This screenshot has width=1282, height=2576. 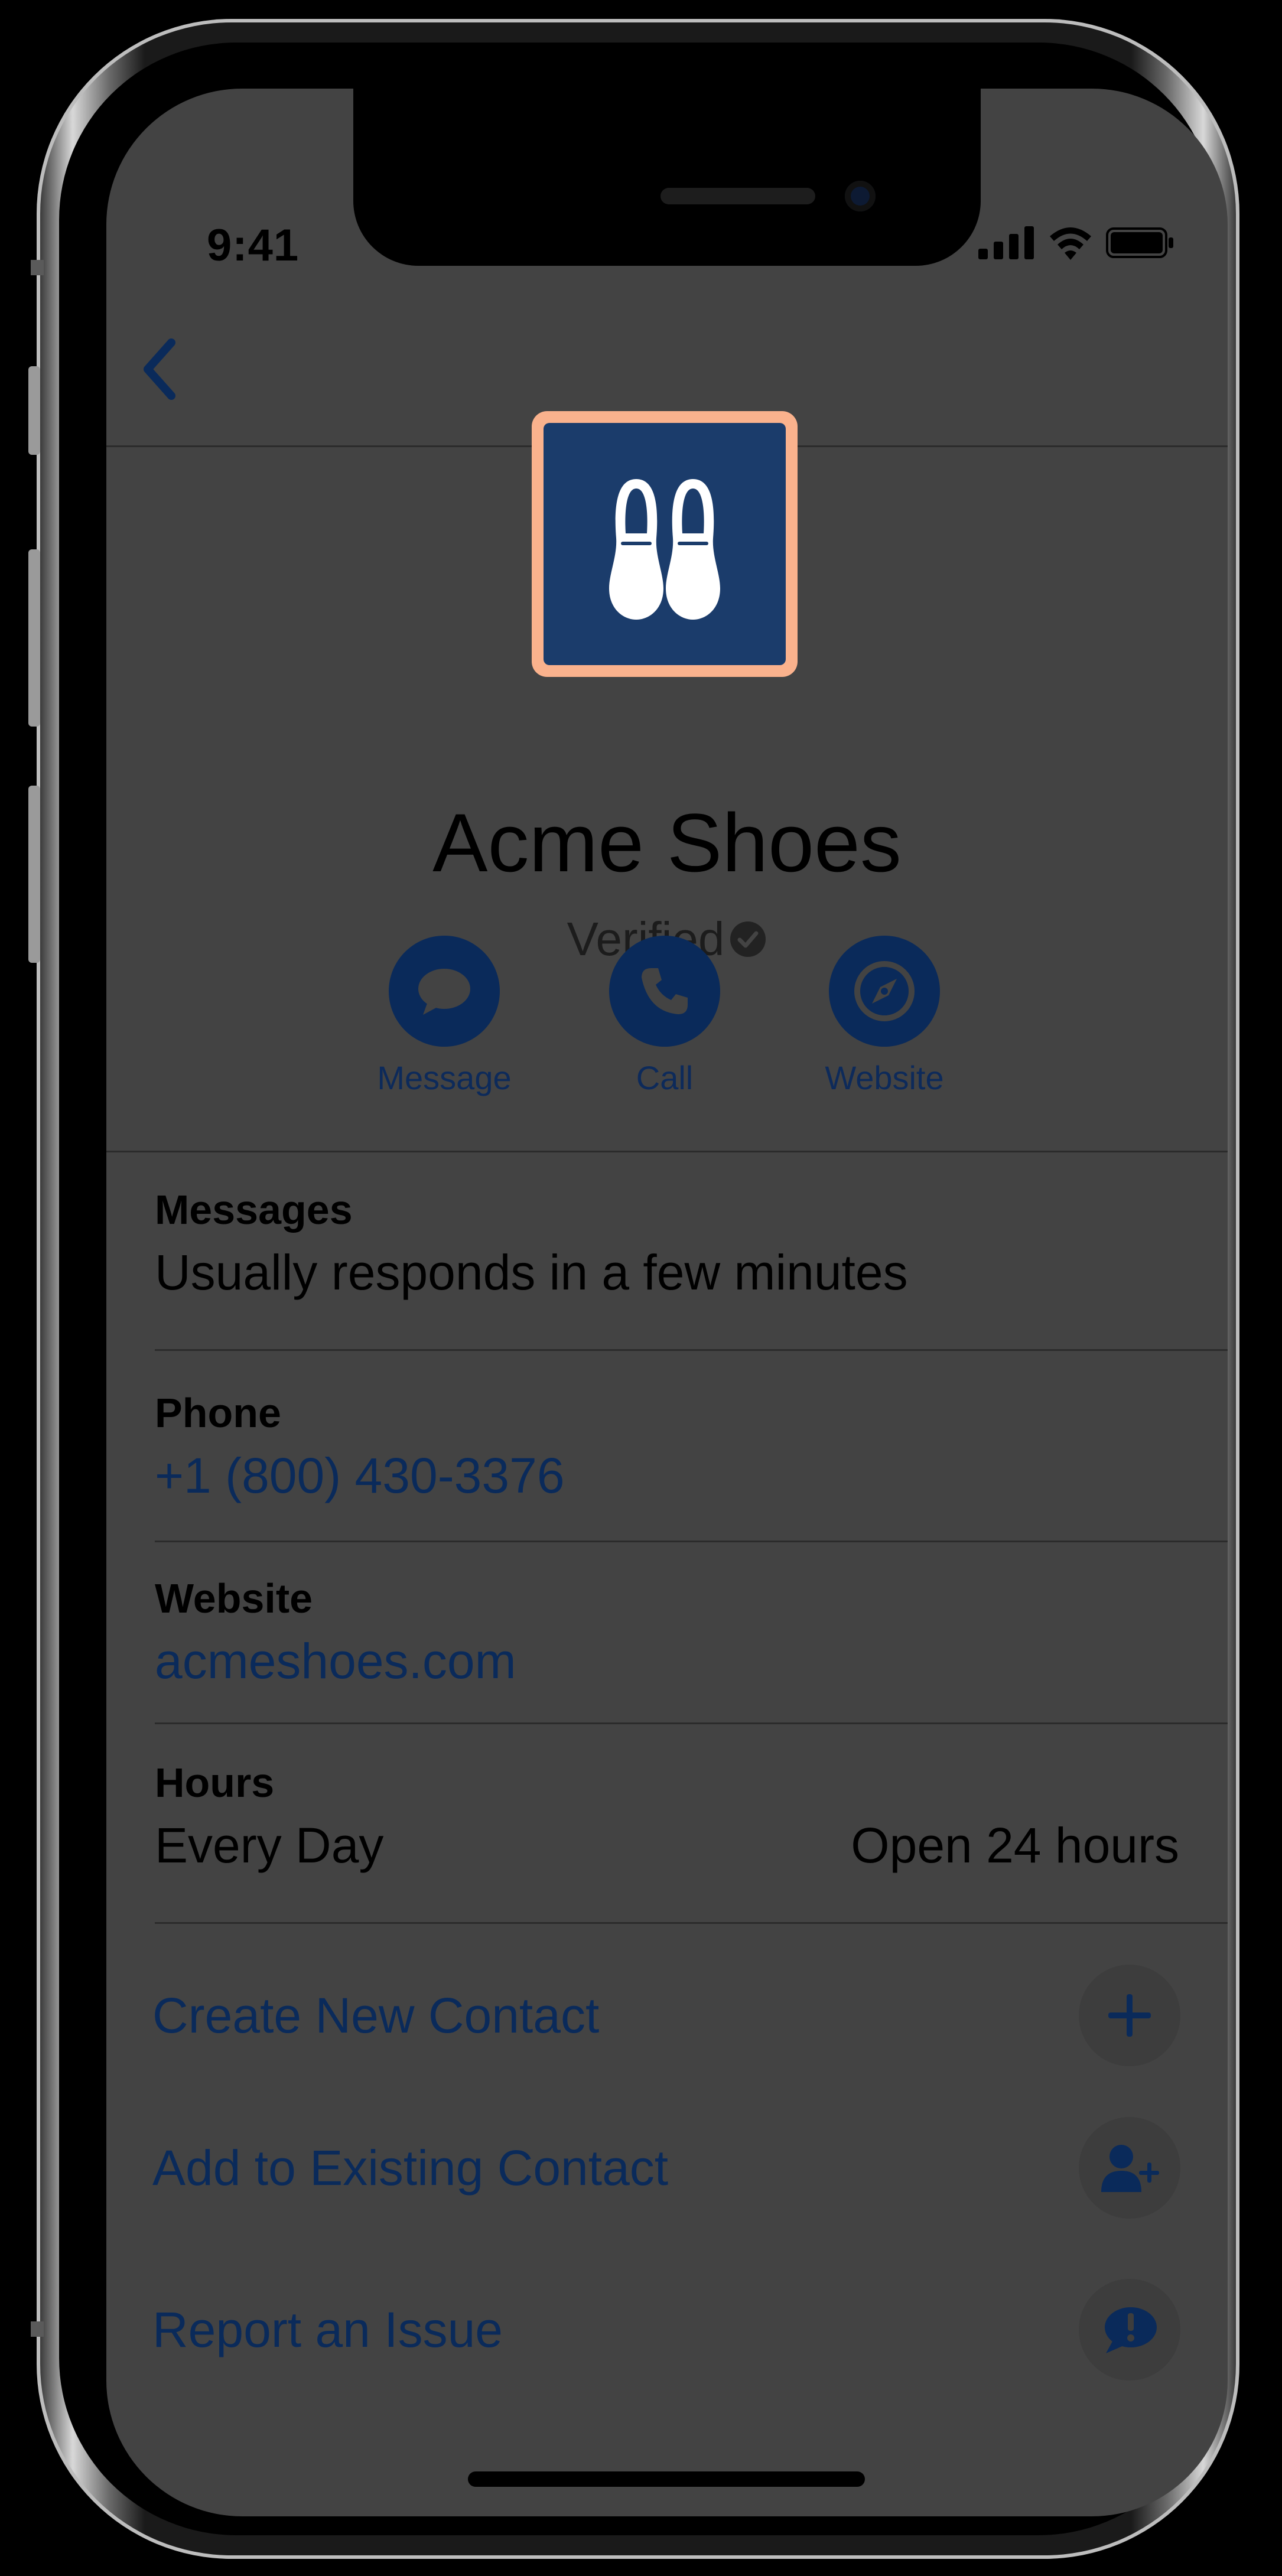 I want to click on messages-value: Usually responds in a few minutes, so click(x=531, y=1272).